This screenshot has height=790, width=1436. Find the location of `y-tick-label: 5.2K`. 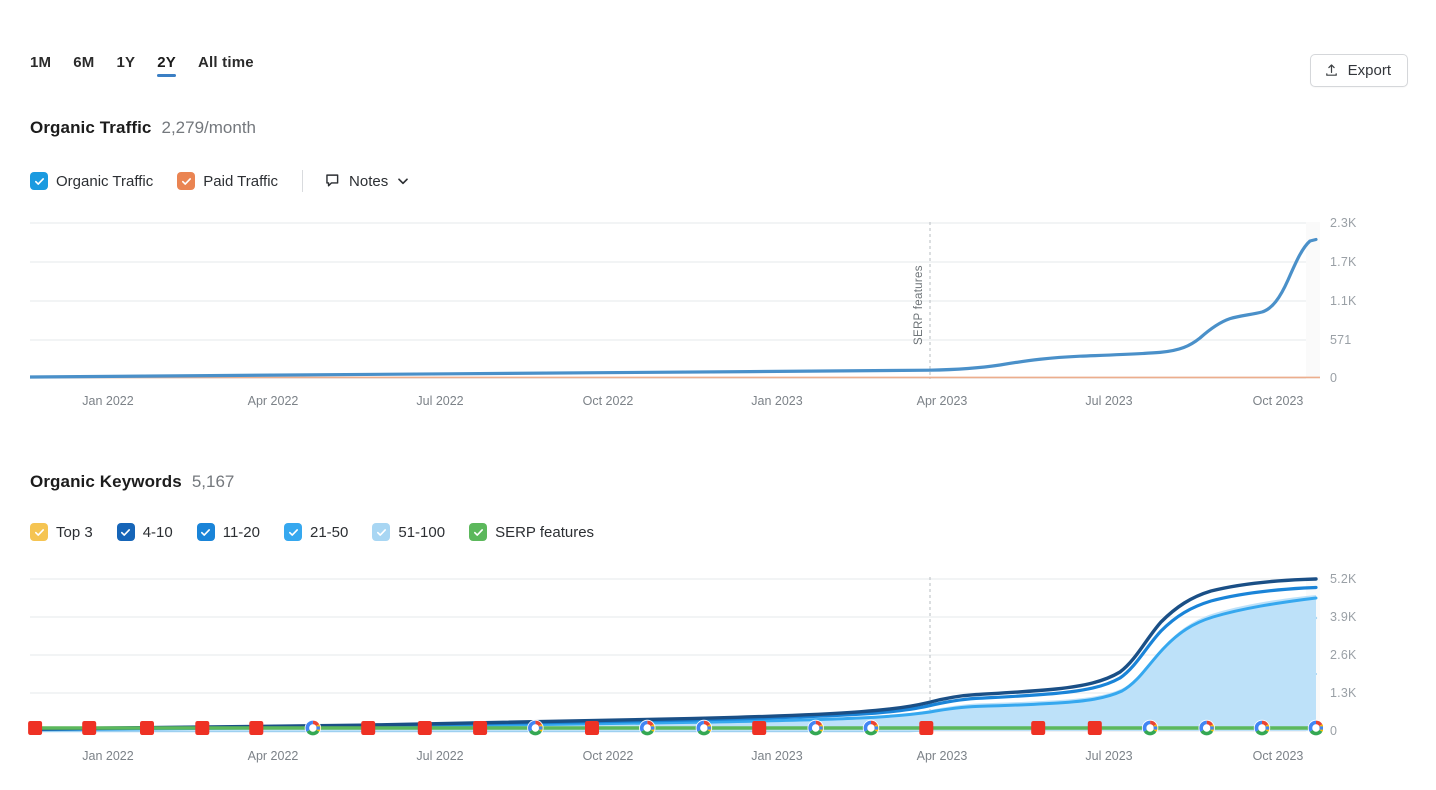

y-tick-label: 5.2K is located at coordinates (1343, 579).